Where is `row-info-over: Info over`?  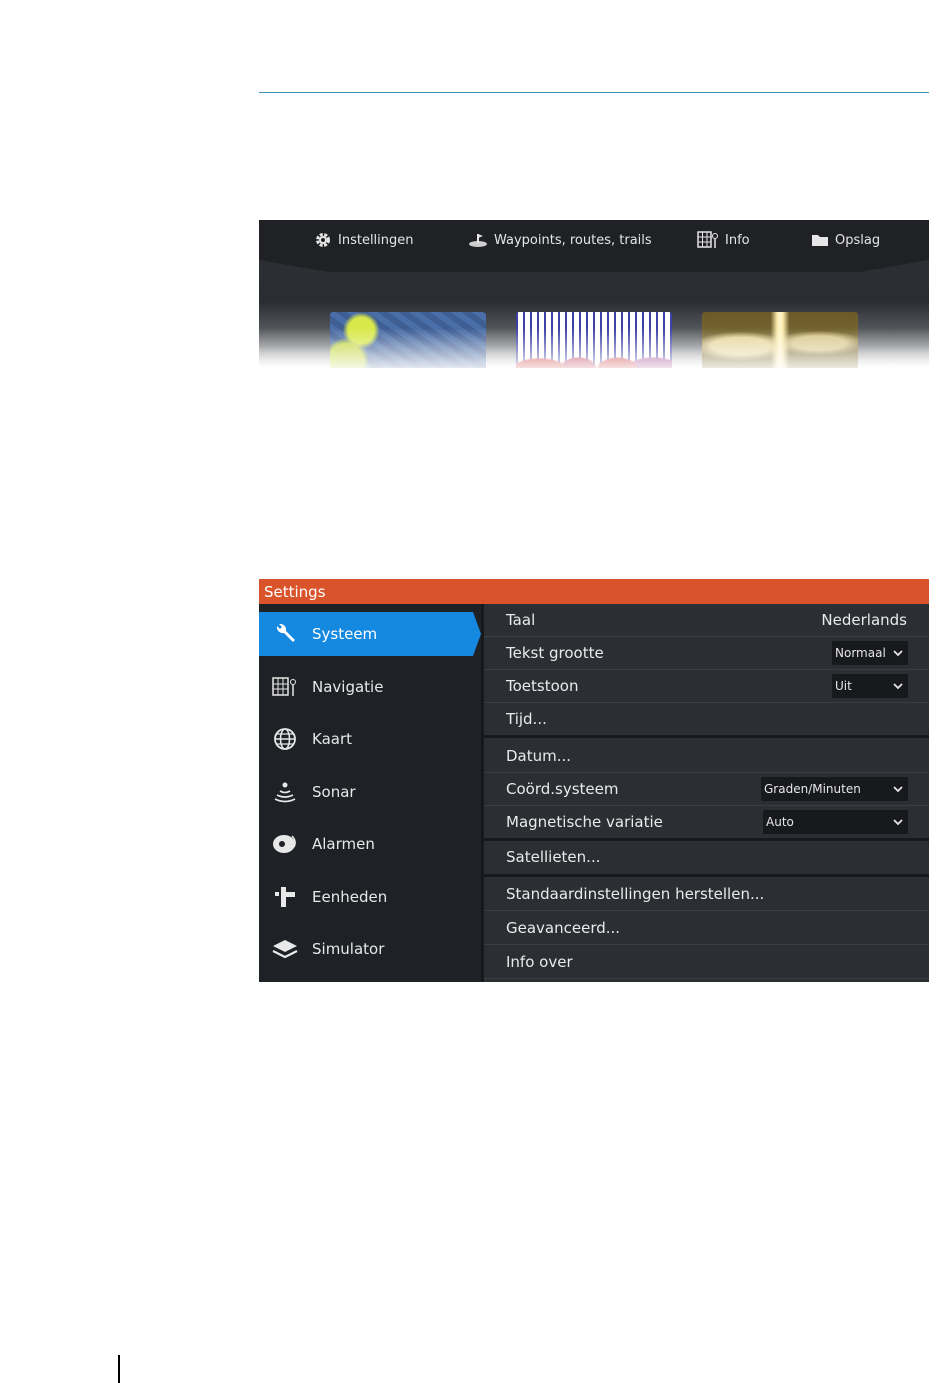 row-info-over: Info over is located at coordinates (706, 962).